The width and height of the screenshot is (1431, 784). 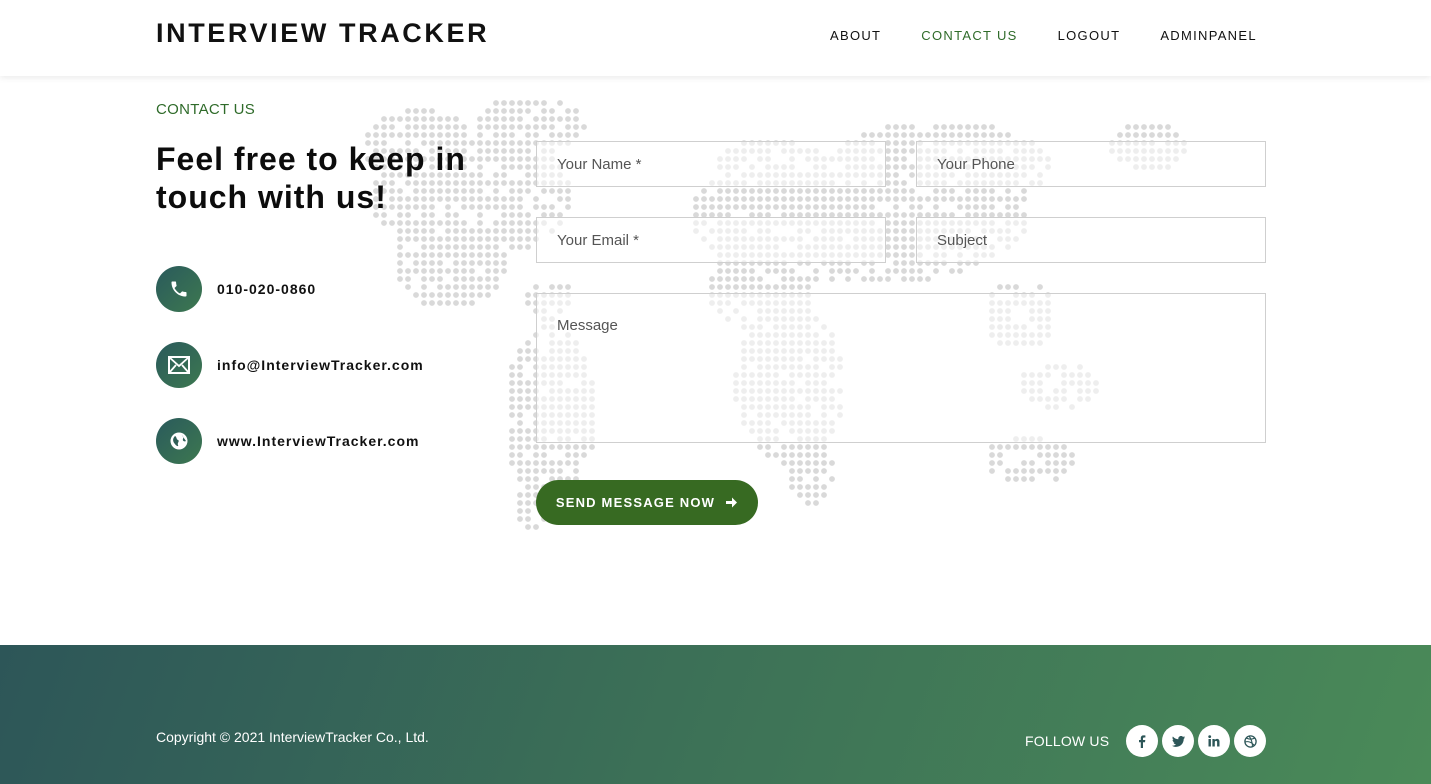 I want to click on name-field: Your Name *, so click(x=711, y=164).